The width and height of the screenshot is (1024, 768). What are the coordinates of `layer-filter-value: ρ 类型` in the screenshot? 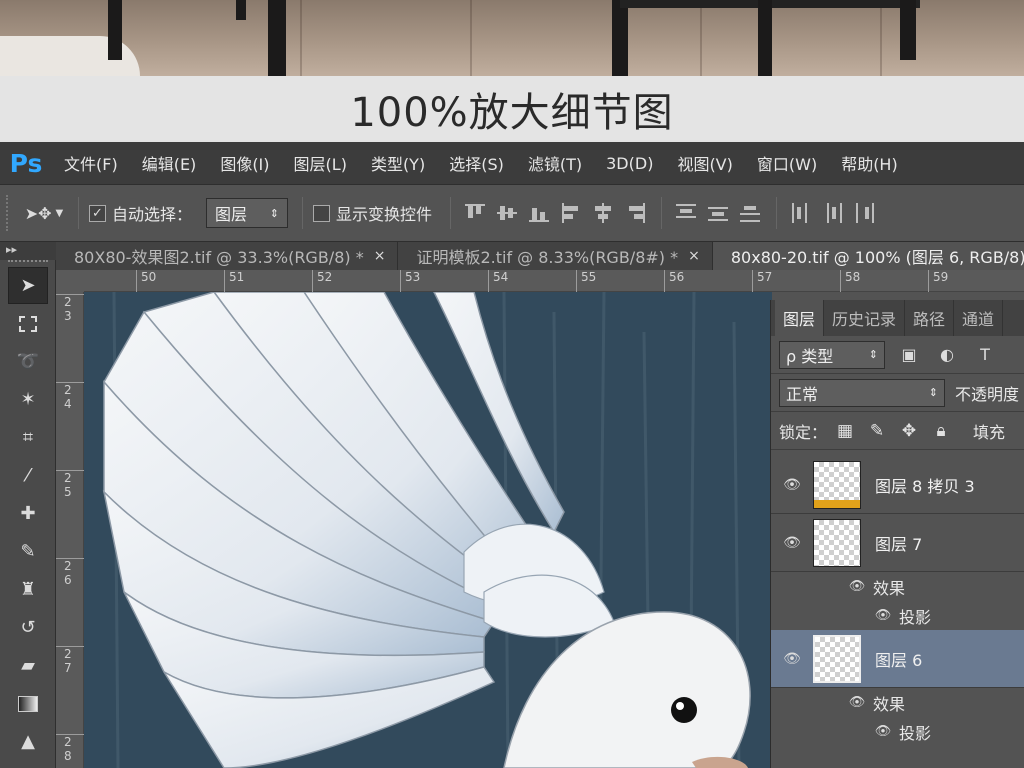 It's located at (810, 356).